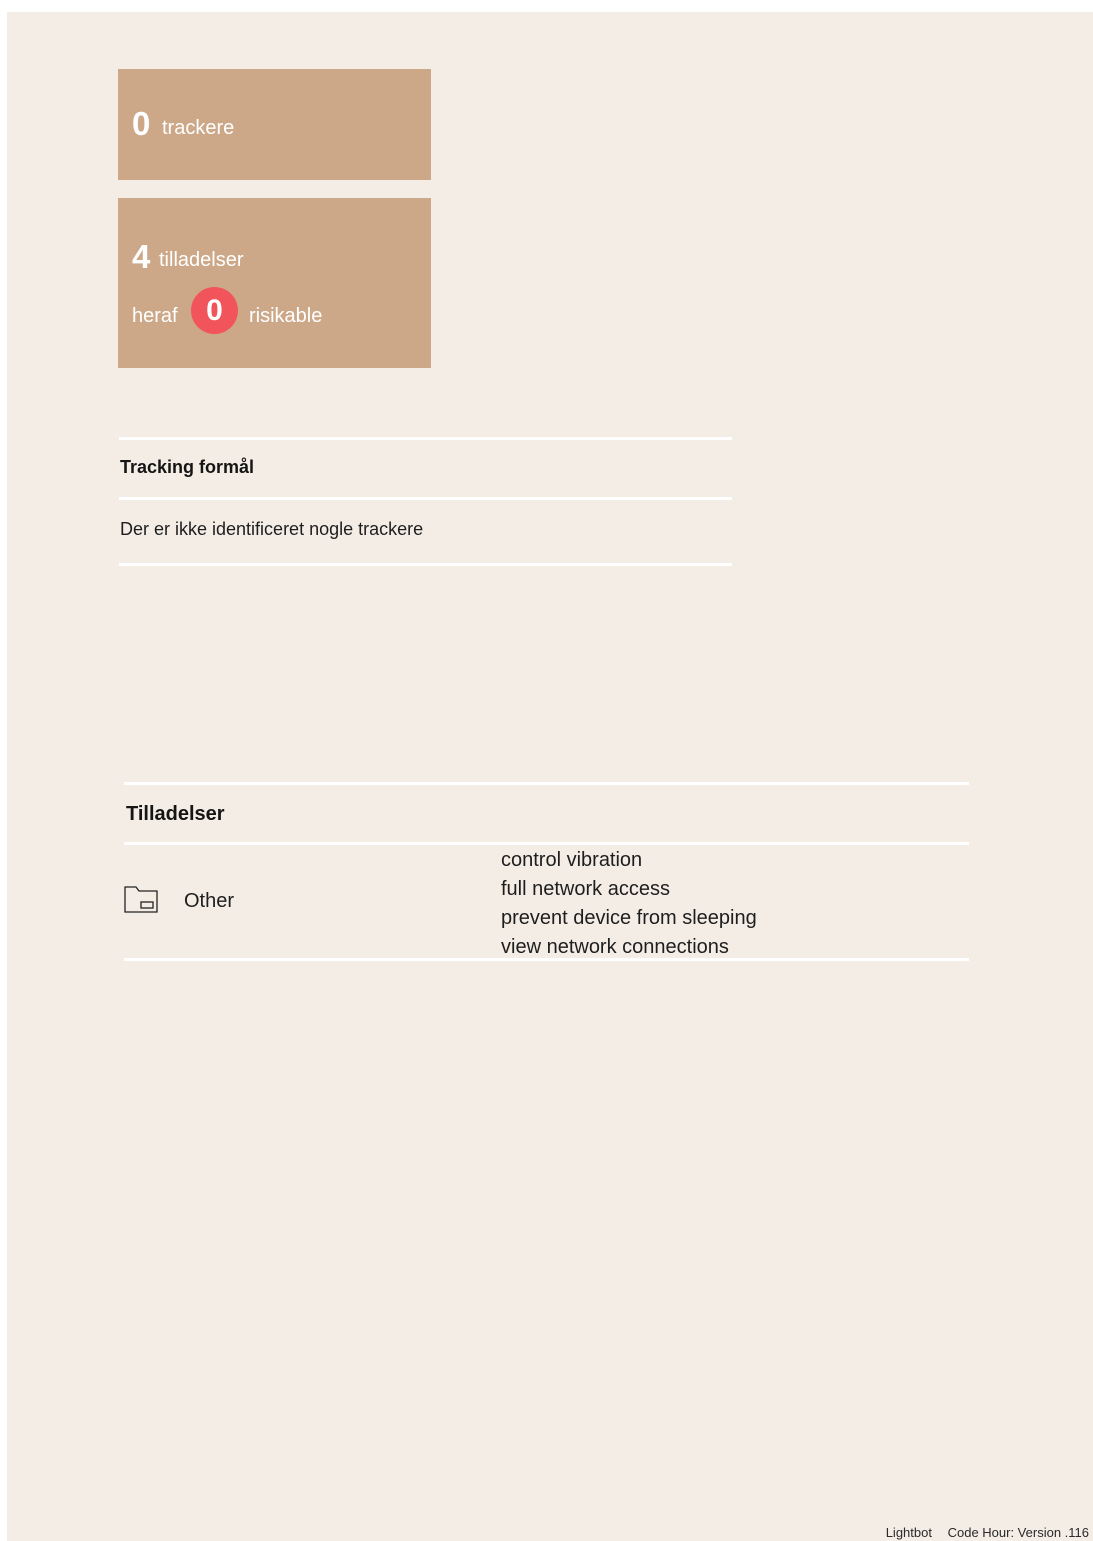  I want to click on footer-version: Code Hour: Version .116, so click(1018, 1532).